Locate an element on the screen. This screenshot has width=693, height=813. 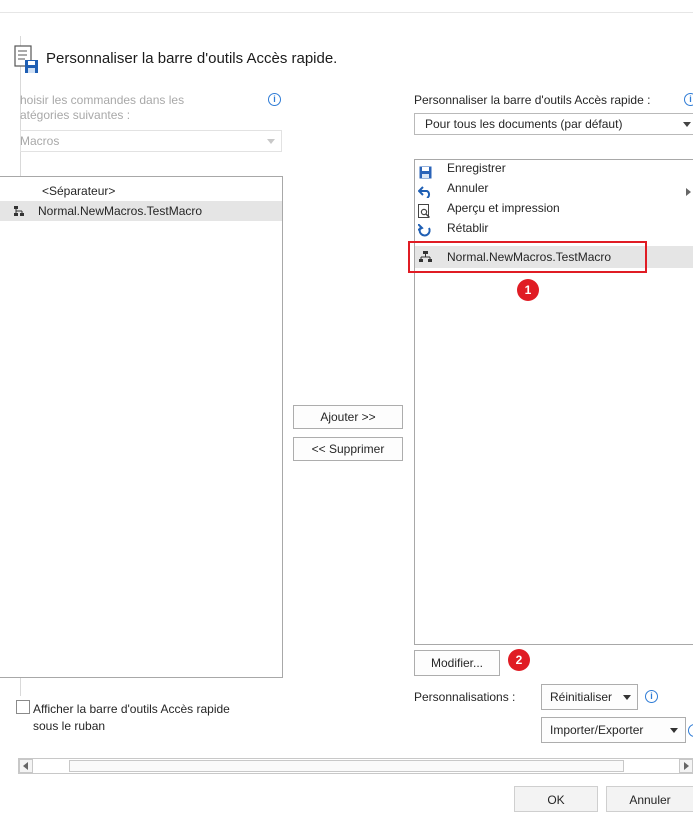
print-preview-icon is located at coordinates (424, 211).